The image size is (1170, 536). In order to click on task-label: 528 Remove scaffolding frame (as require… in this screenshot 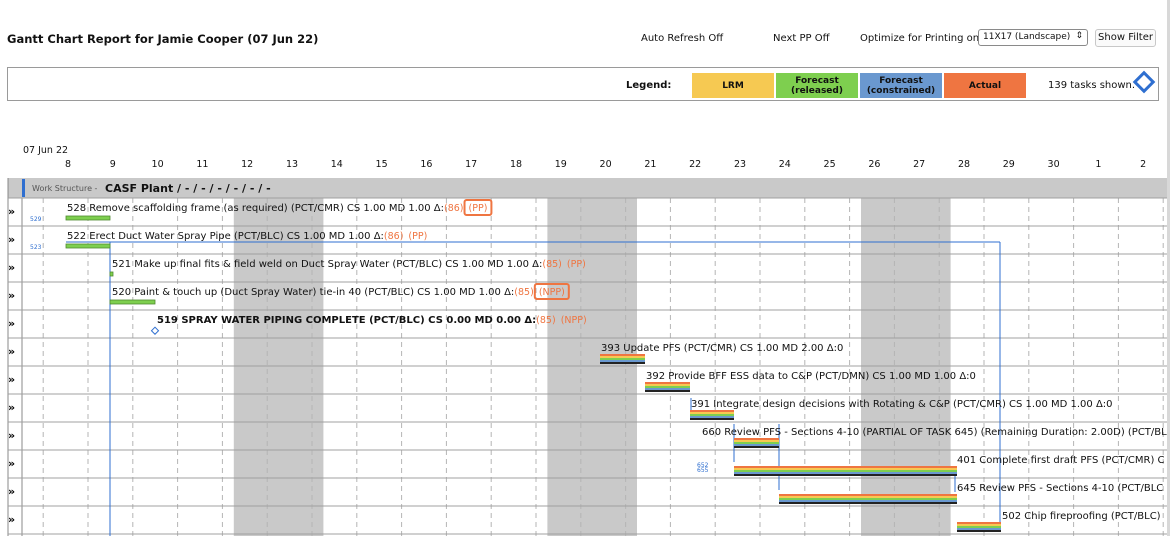, I will do `click(255, 208)`.